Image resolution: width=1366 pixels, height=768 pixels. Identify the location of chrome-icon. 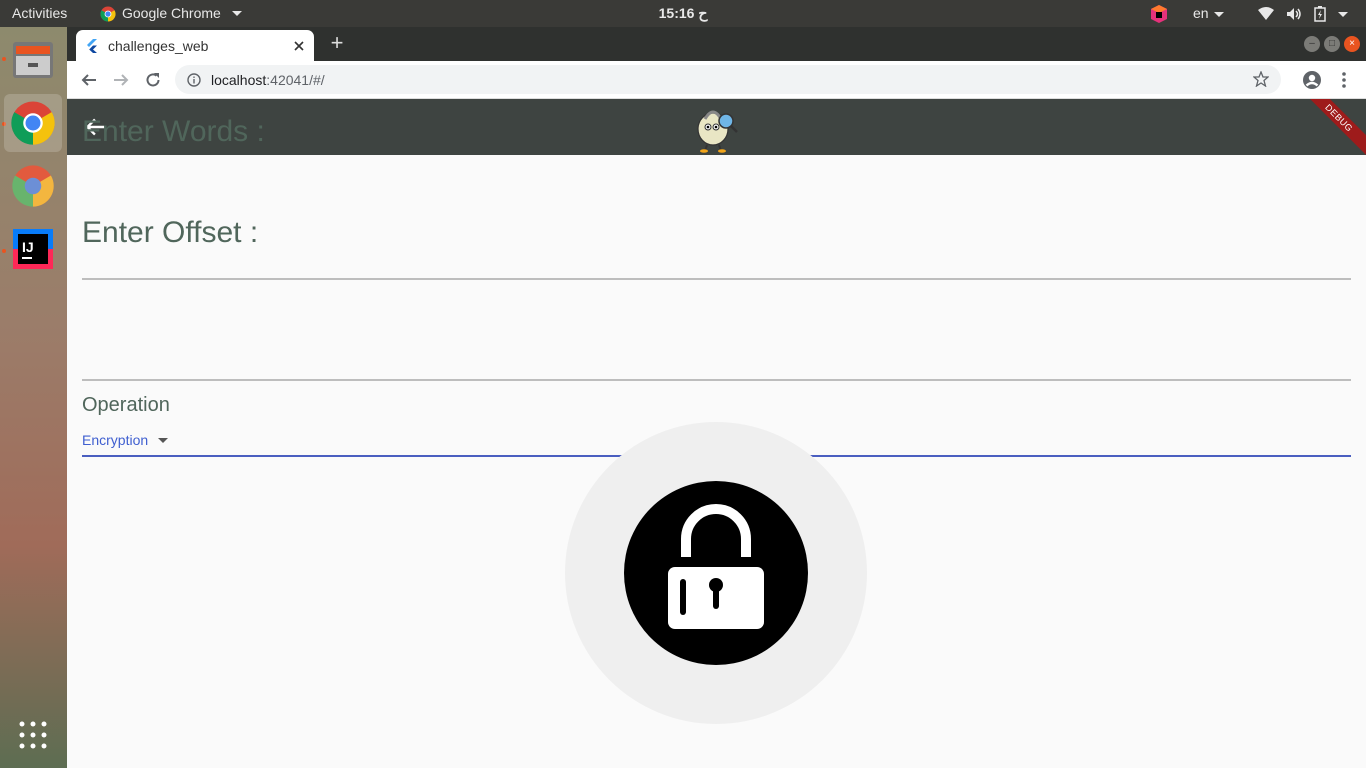
(33, 123).